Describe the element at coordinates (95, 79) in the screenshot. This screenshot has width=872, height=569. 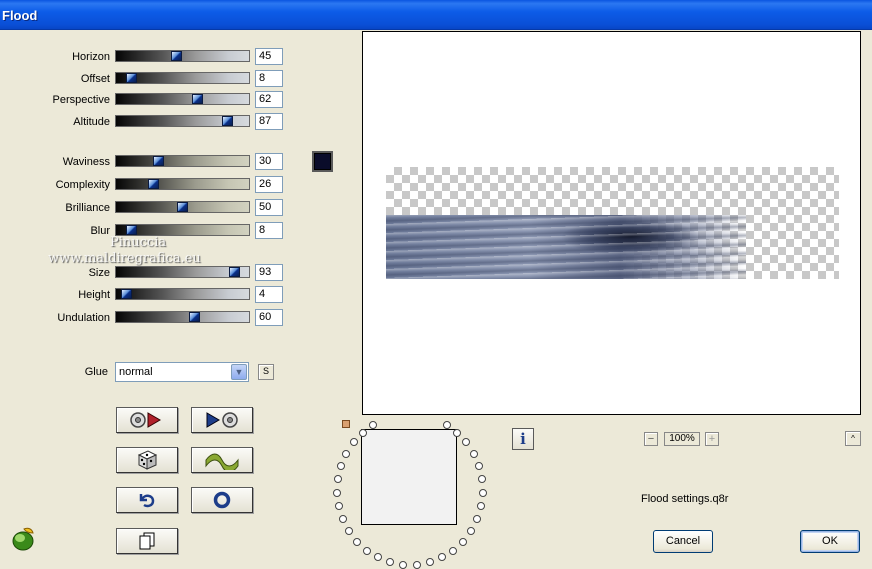
I see `offset-label: Offset` at that location.